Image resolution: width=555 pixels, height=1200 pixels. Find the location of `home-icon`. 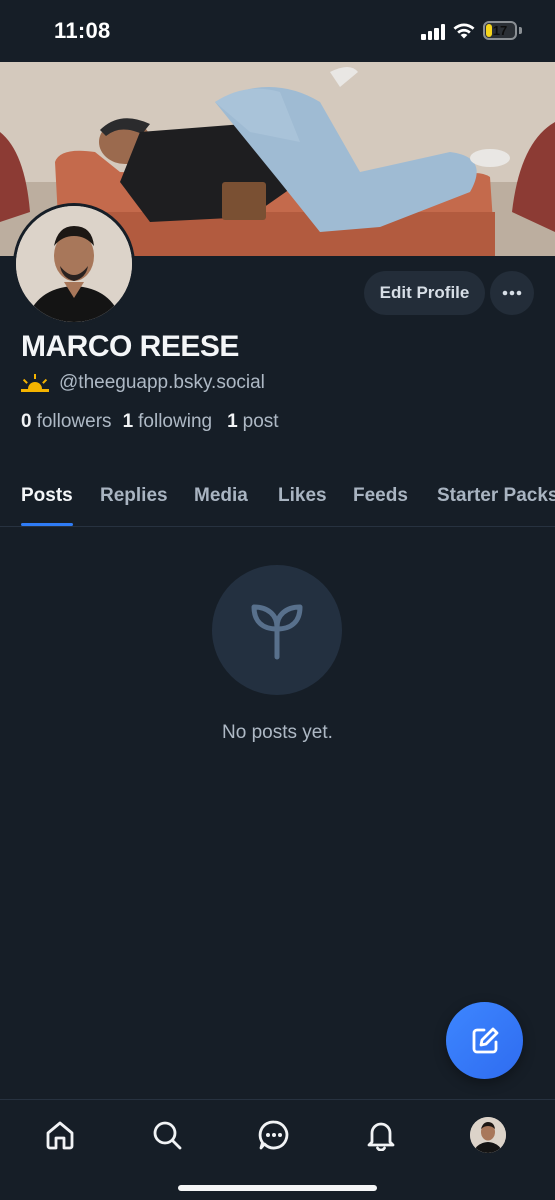

home-icon is located at coordinates (60, 1135).